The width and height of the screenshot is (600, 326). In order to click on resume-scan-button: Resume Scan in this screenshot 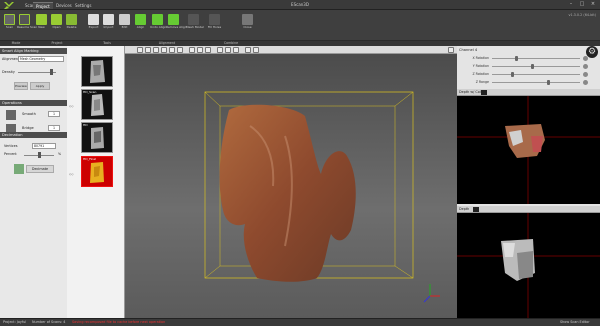, I will do `click(27, 25)`.